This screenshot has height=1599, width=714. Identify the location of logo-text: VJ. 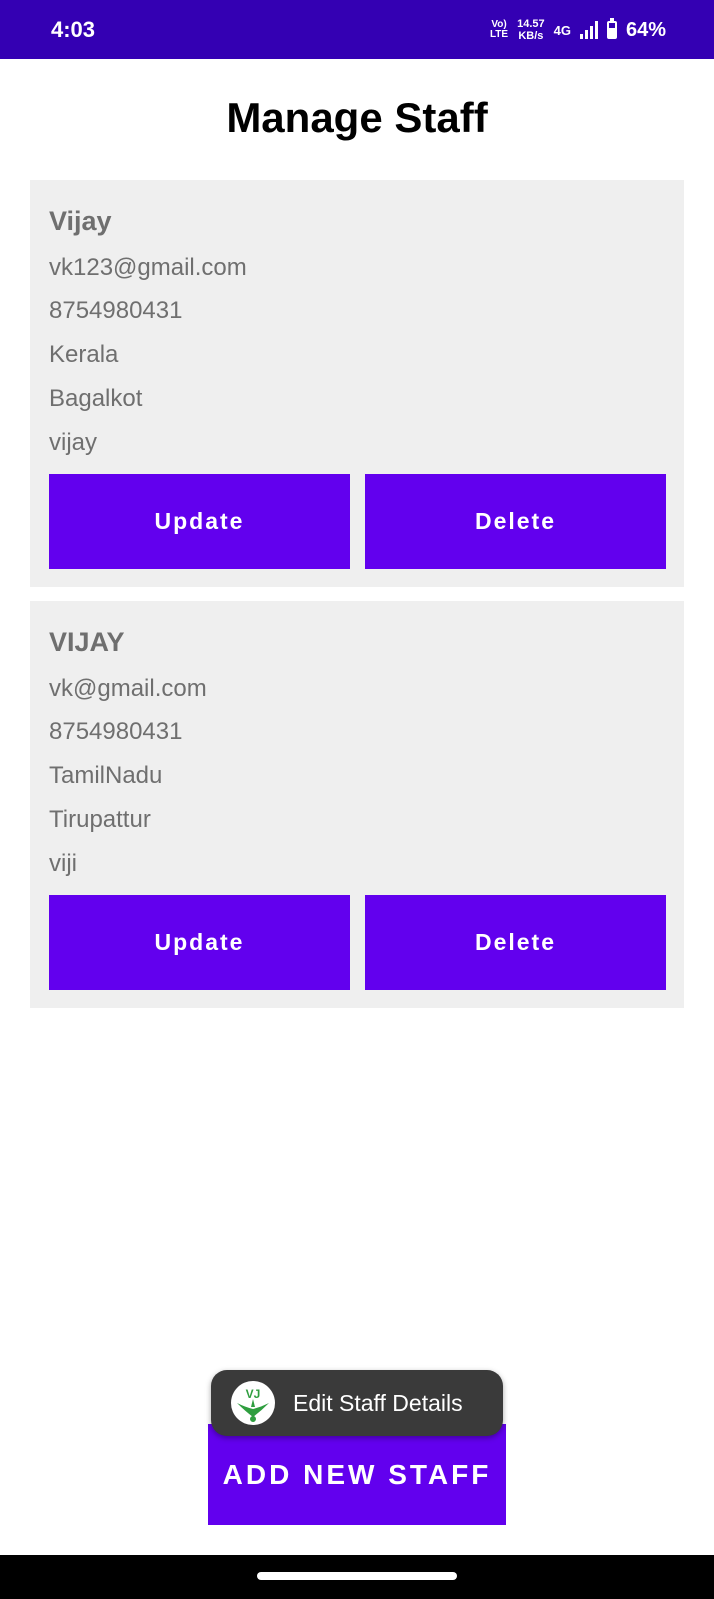
(253, 1394).